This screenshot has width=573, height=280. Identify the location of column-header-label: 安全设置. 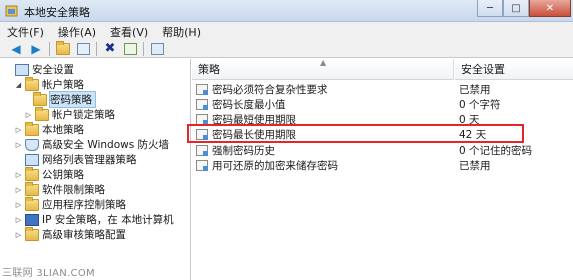
(483, 69).